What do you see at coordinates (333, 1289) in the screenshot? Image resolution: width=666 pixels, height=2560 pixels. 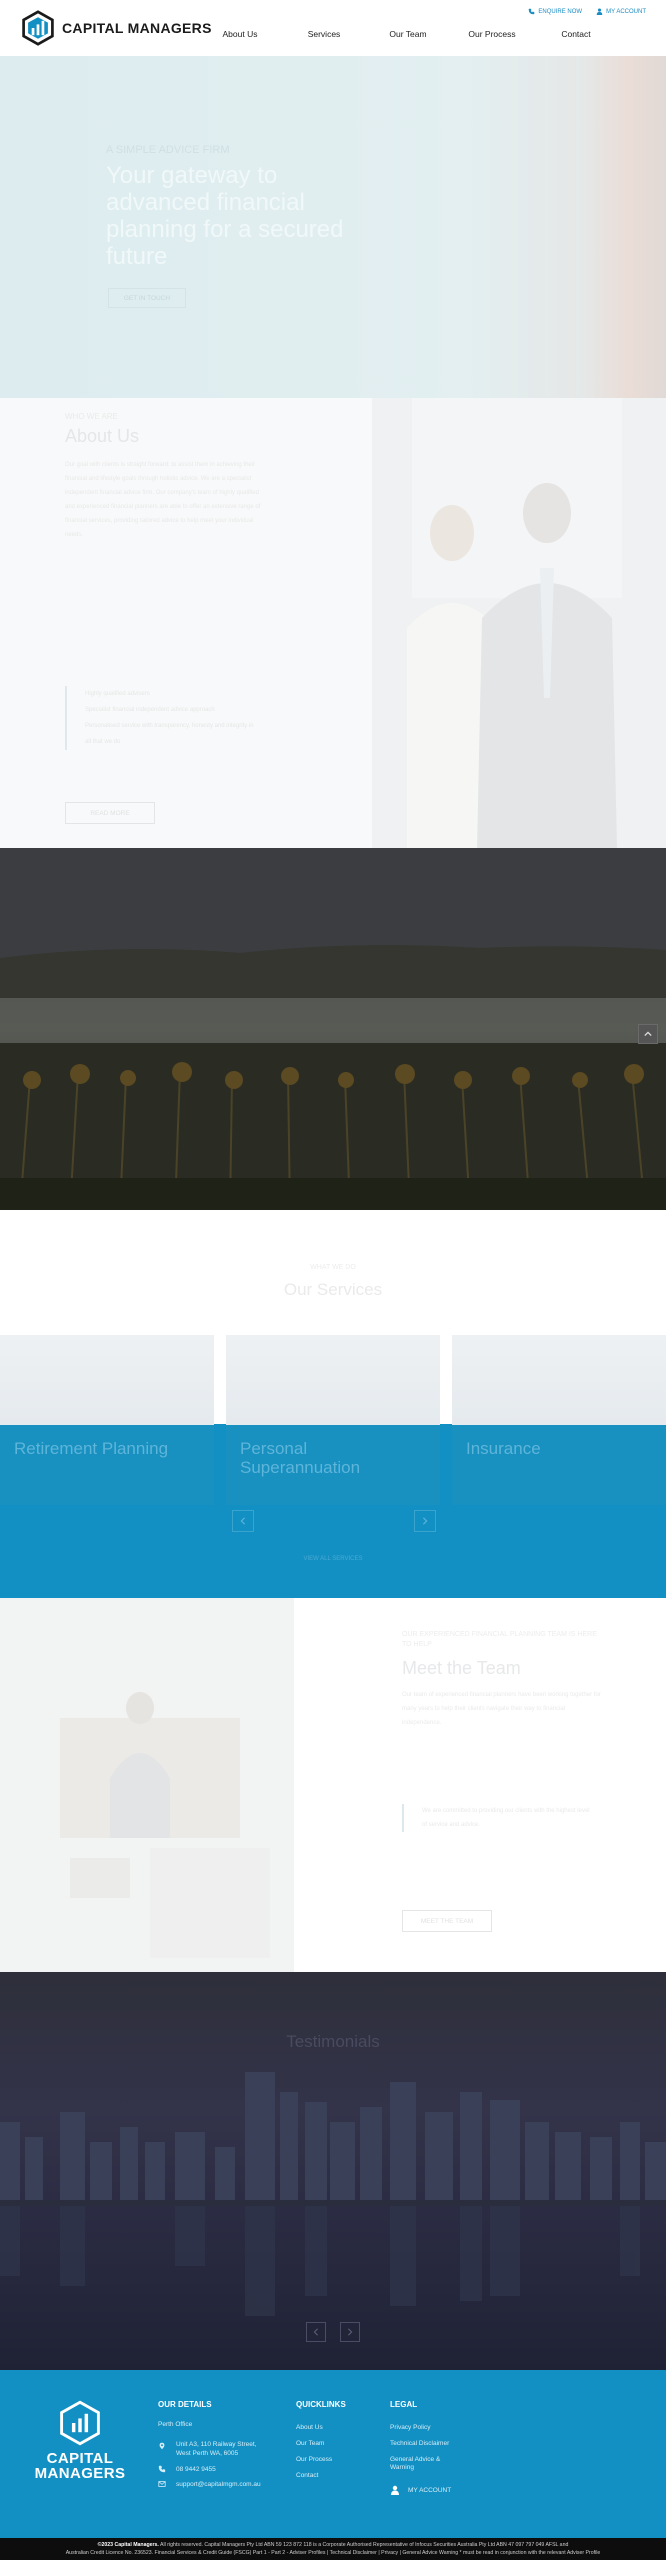 I see `services-title: Our Services` at bounding box center [333, 1289].